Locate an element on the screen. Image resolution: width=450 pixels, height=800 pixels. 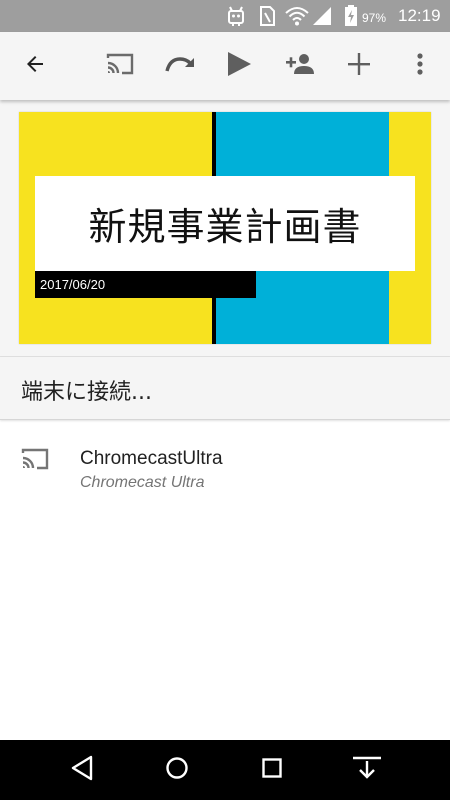
slide-date-bar: 2017/06/20 is located at coordinates (145, 284).